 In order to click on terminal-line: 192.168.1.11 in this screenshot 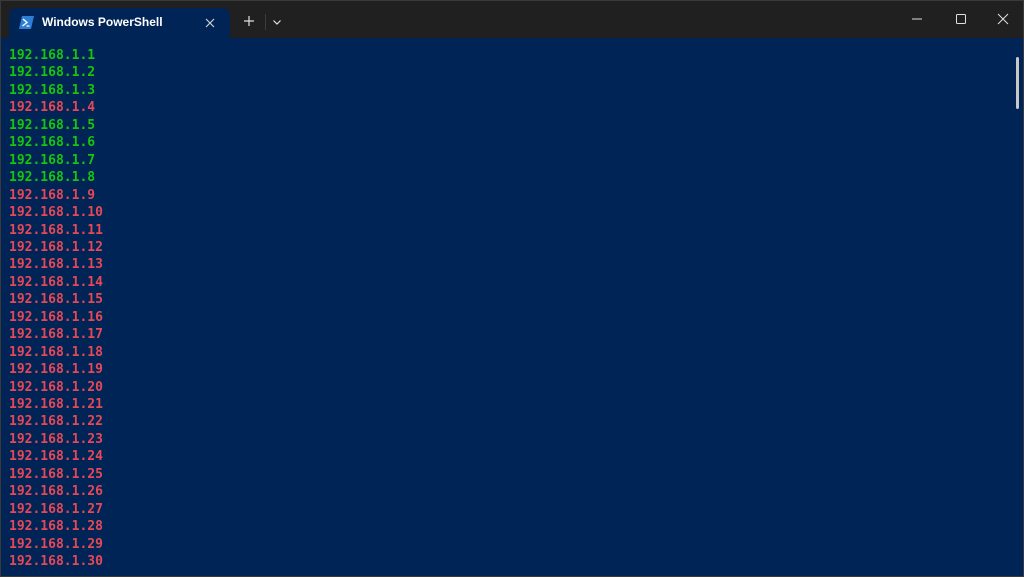, I will do `click(56, 230)`.